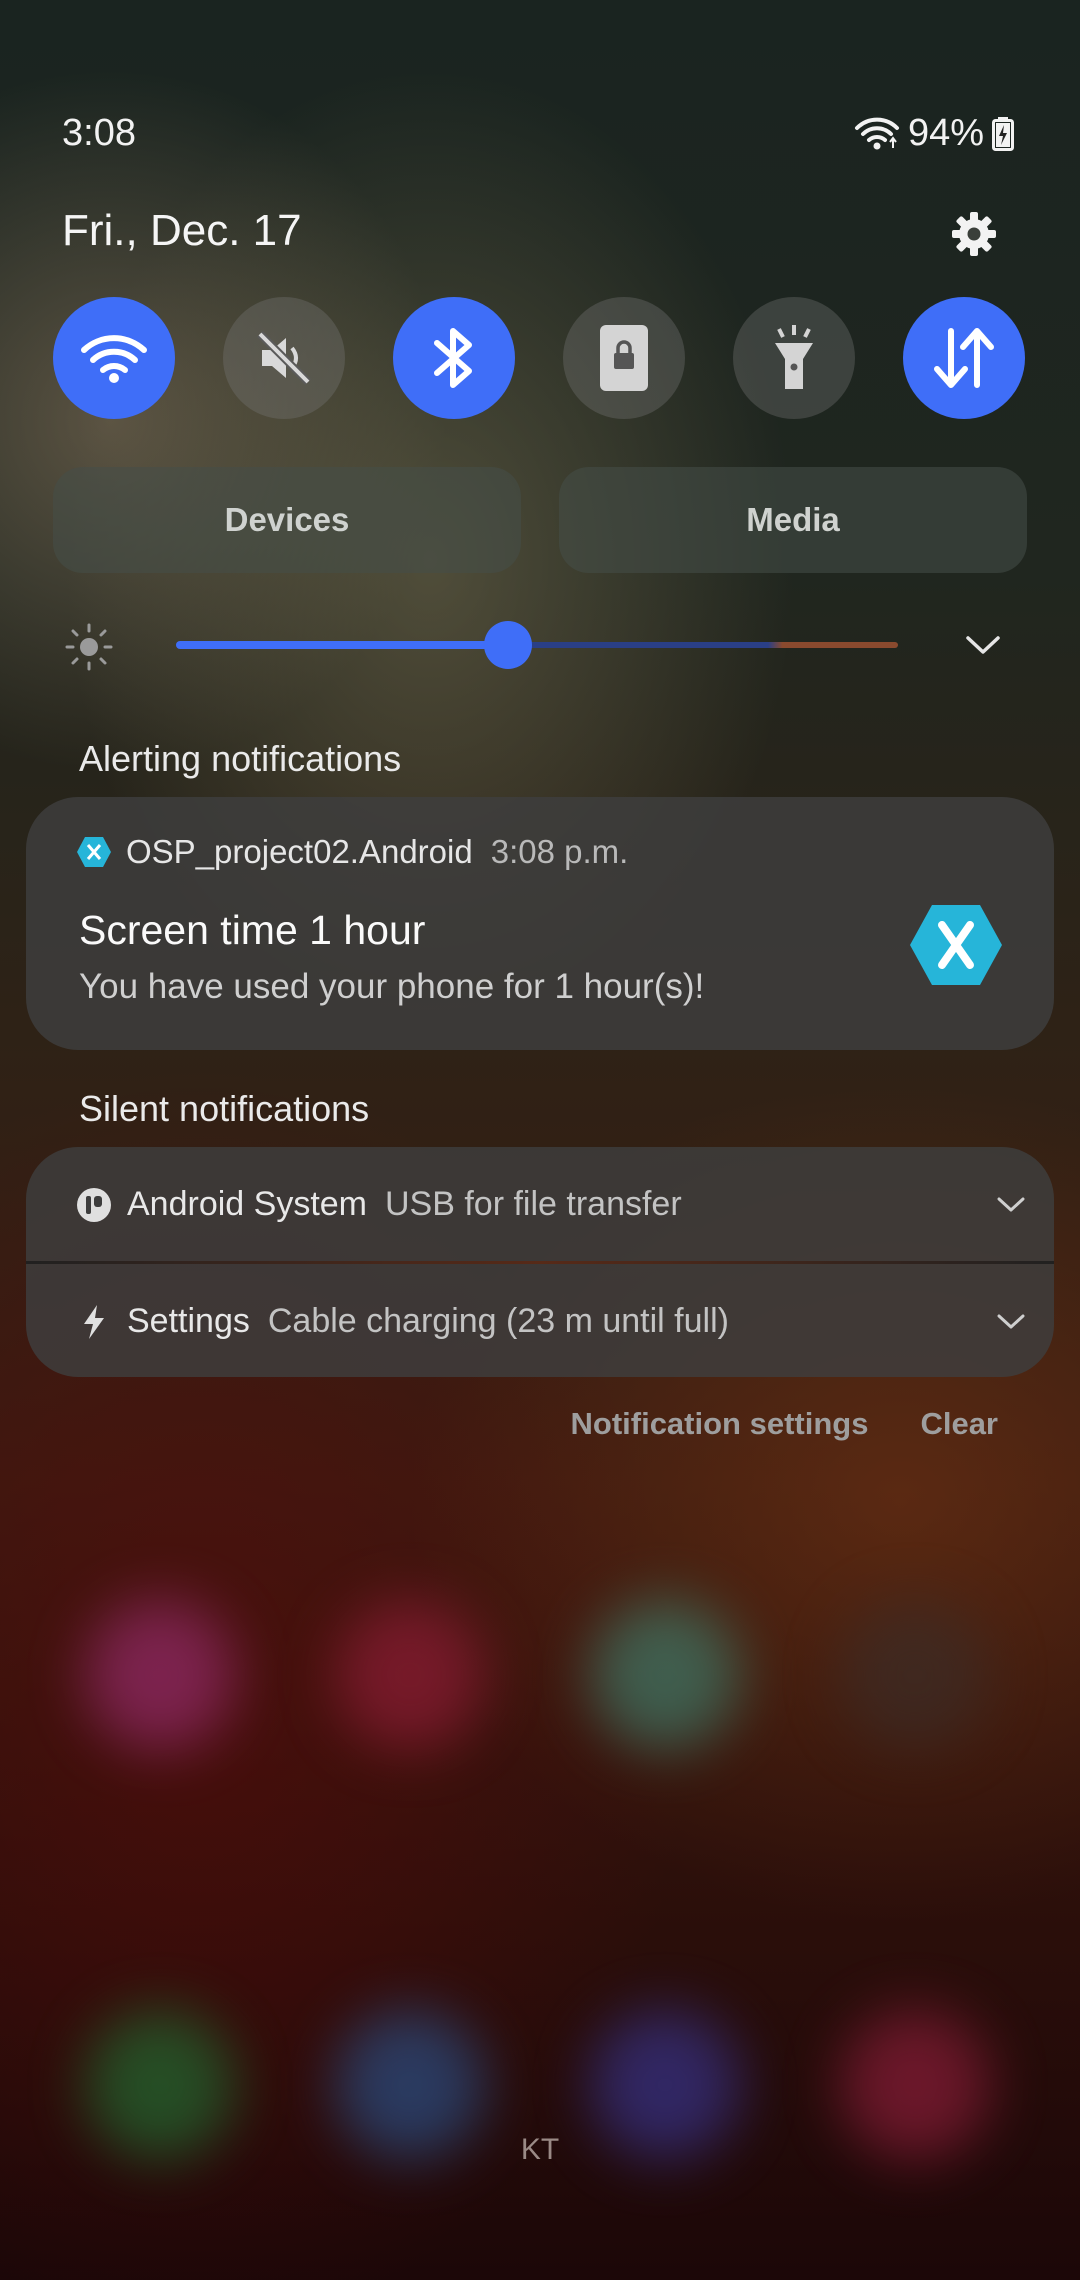  Describe the element at coordinates (533, 1204) in the screenshot. I see `silent-text: USB for file transfer` at that location.